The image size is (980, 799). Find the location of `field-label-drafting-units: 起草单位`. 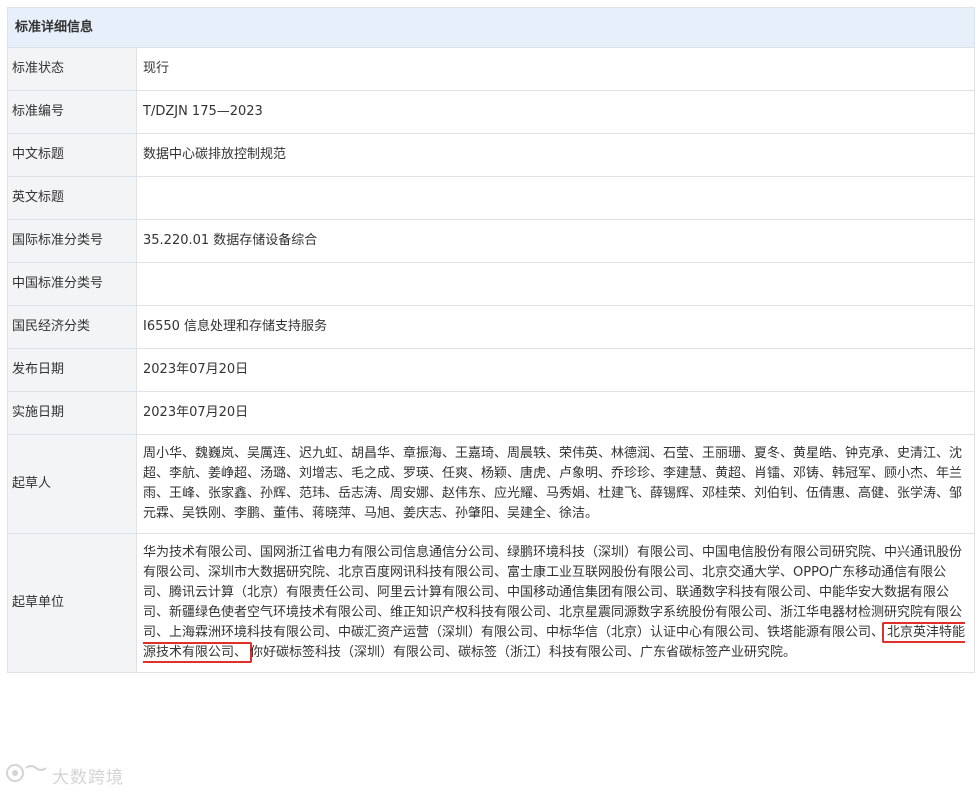

field-label-drafting-units: 起草单位 is located at coordinates (72, 603).